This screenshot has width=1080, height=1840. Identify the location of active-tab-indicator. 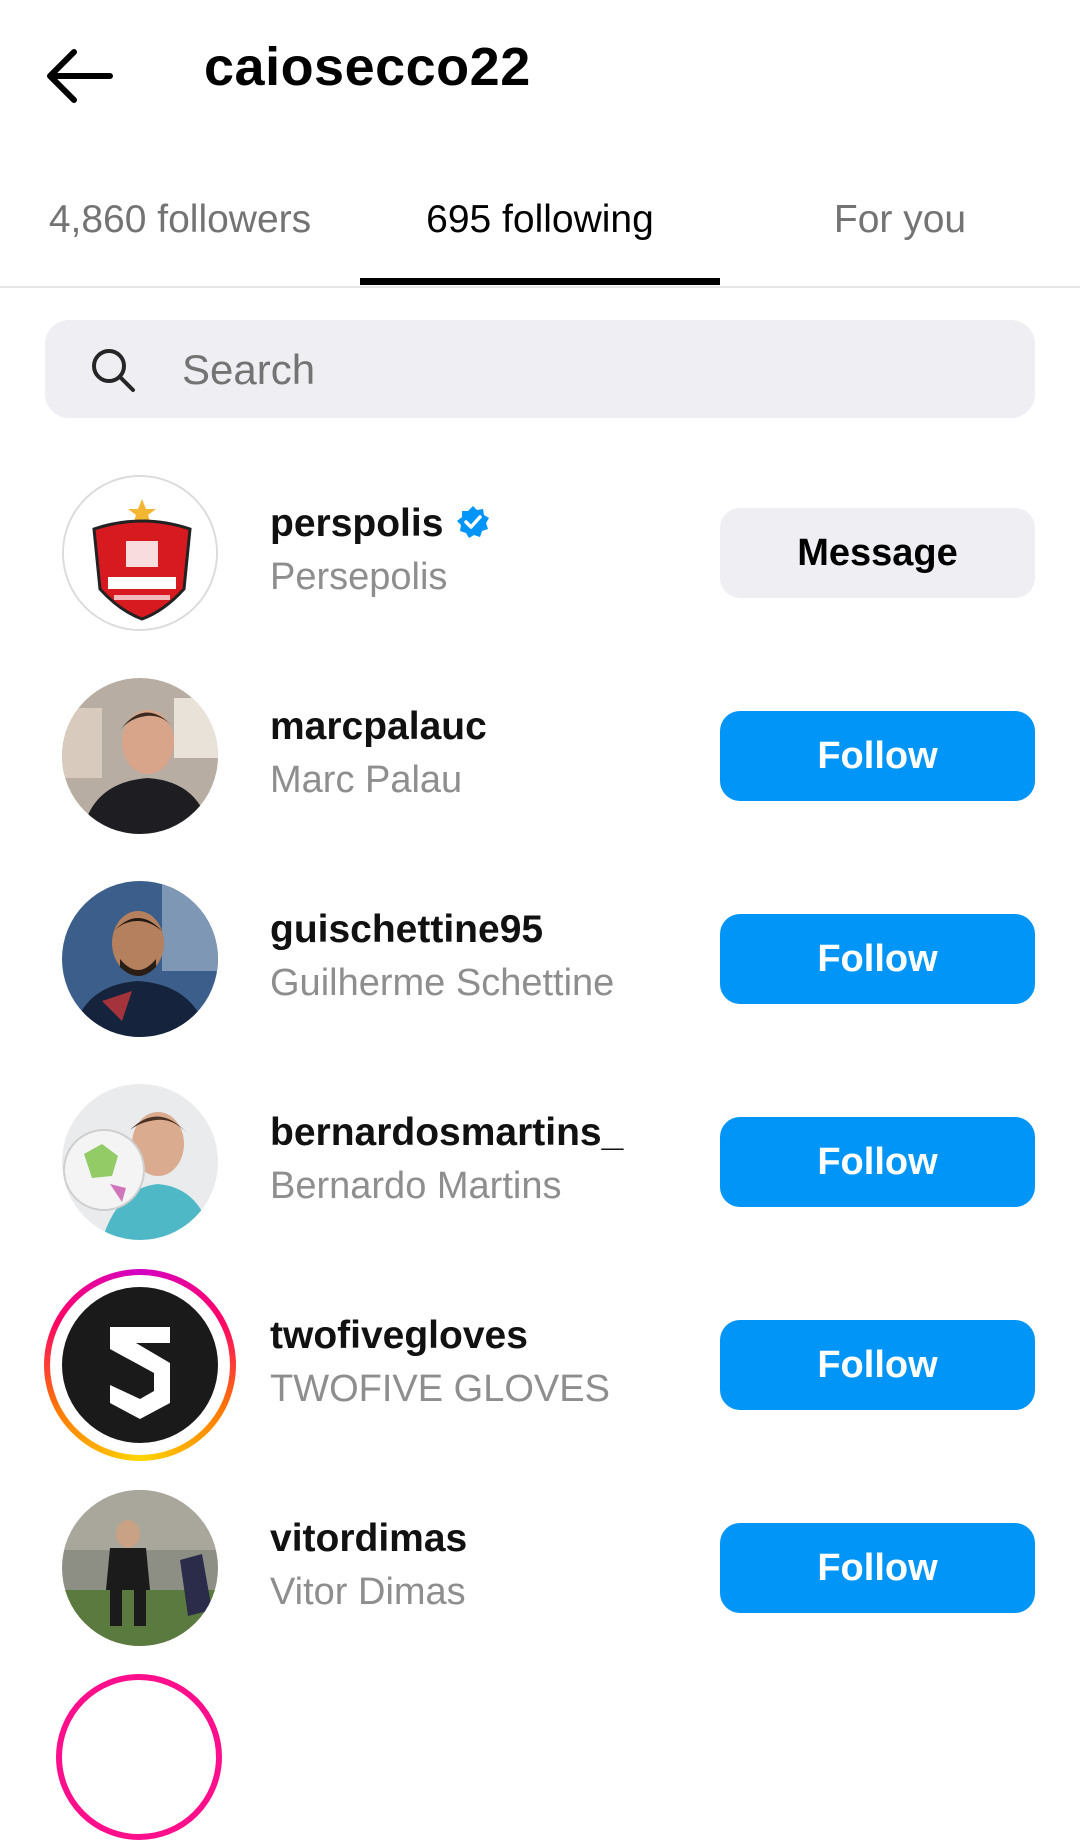
(540, 281).